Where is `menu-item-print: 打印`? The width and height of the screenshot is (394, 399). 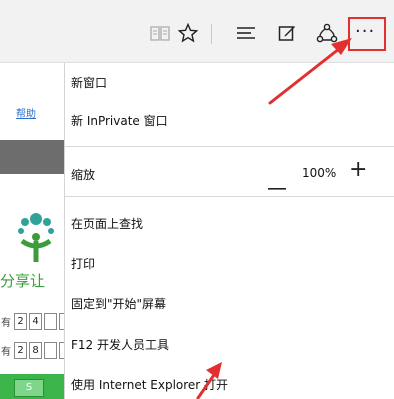 menu-item-print: 打印 is located at coordinates (83, 263).